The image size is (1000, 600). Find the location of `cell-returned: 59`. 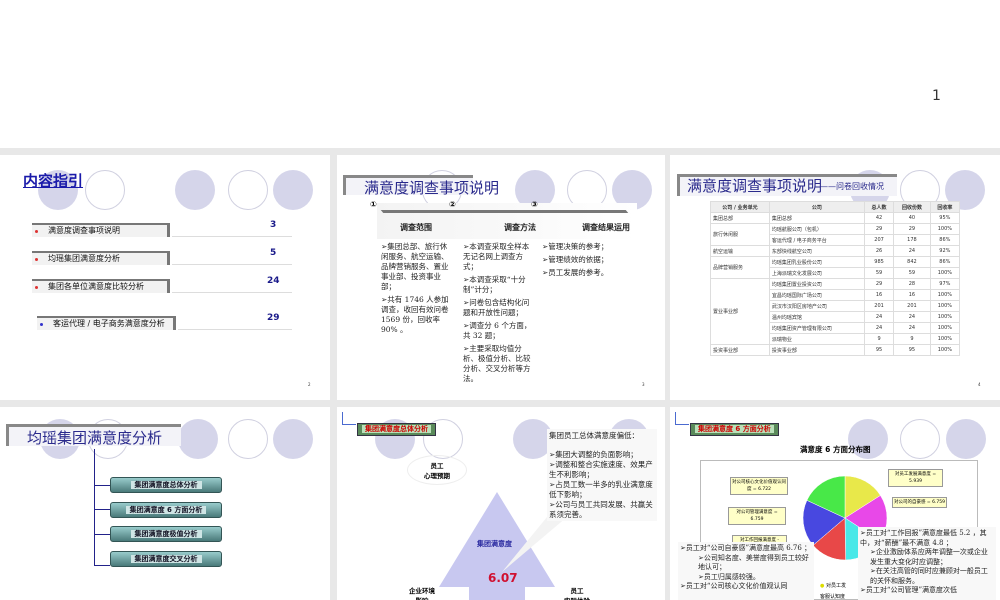

cell-returned: 59 is located at coordinates (912, 273).